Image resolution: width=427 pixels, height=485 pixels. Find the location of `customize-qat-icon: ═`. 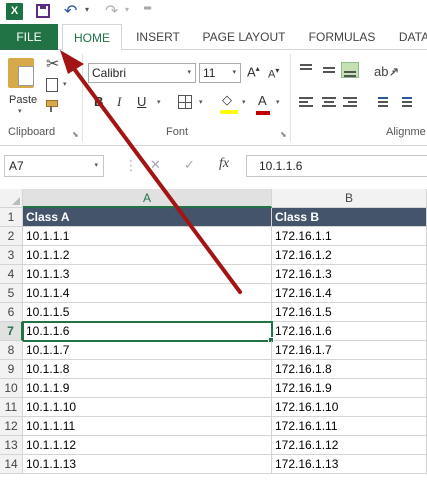

customize-qat-icon: ═ is located at coordinates (147, 8).